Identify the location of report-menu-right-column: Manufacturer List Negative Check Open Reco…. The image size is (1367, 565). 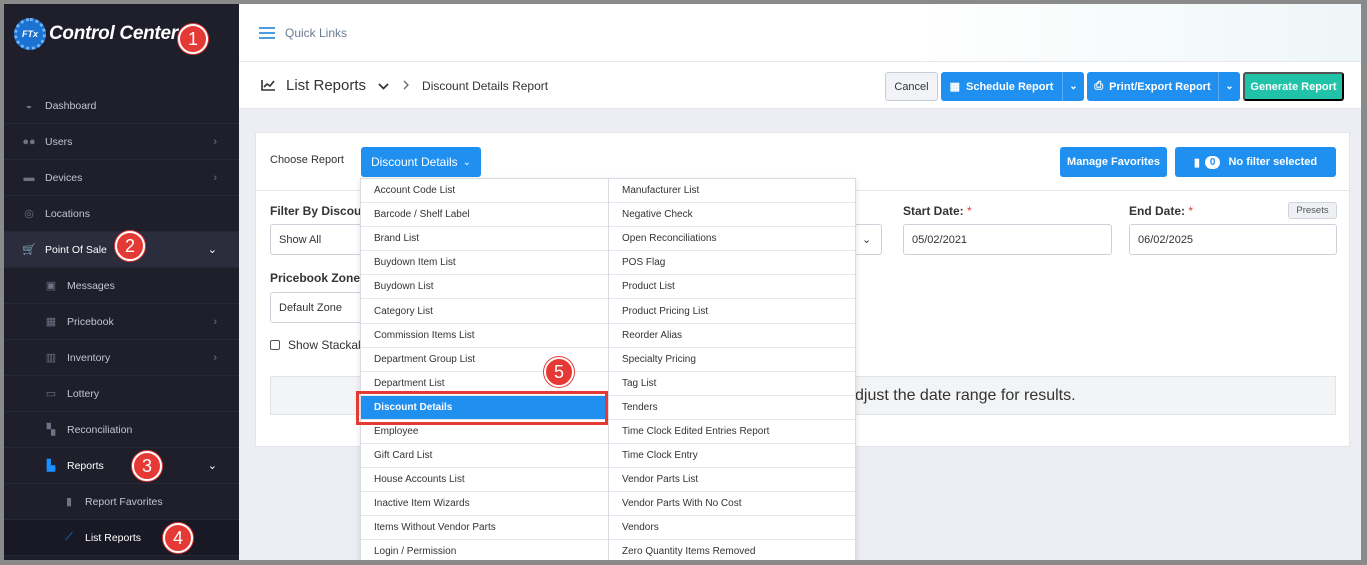
(731, 372).